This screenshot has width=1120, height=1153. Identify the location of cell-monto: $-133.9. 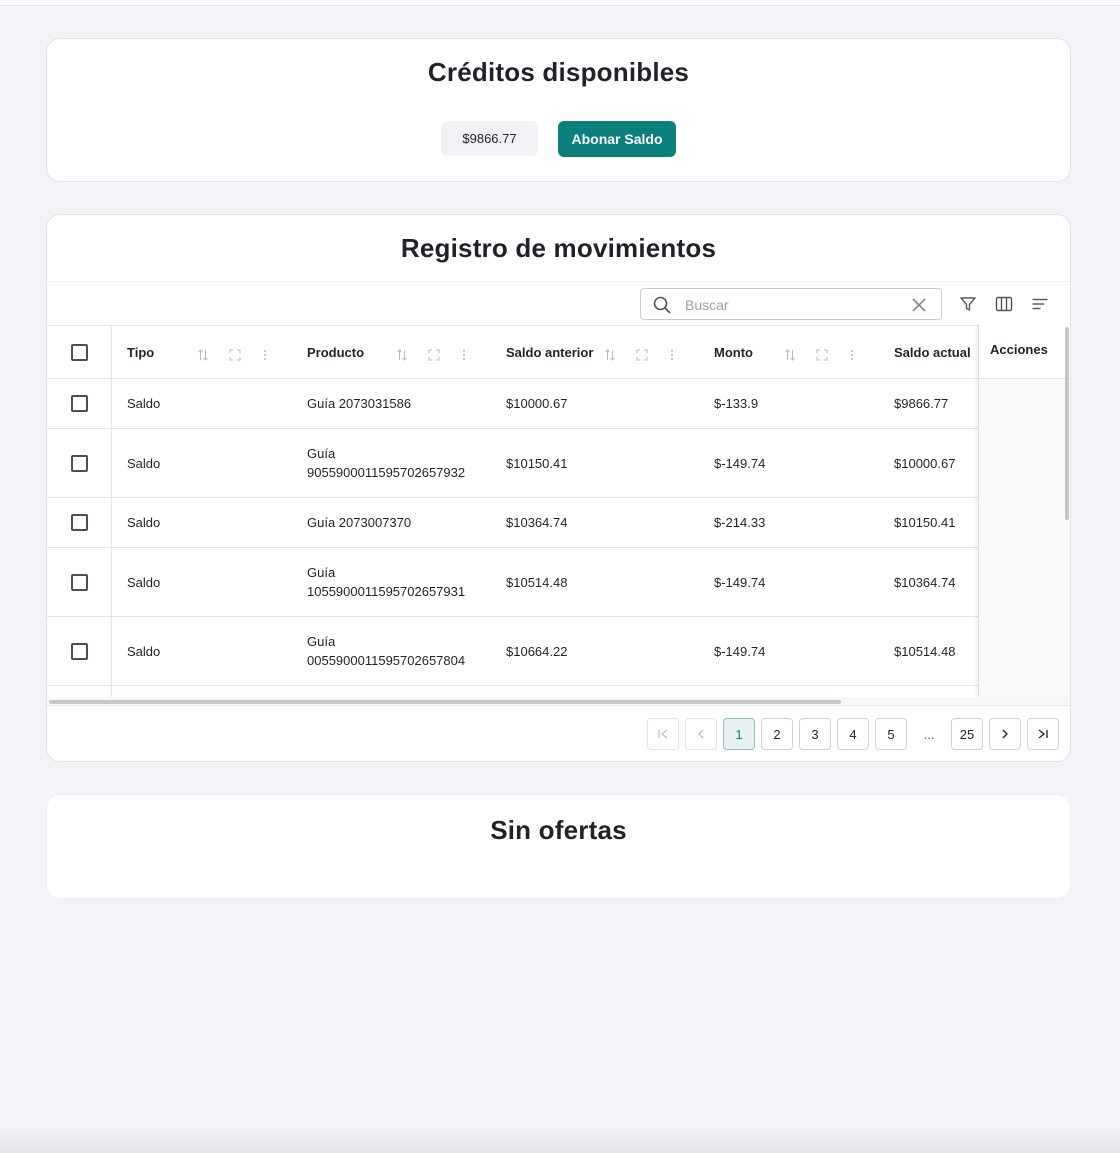
(736, 403).